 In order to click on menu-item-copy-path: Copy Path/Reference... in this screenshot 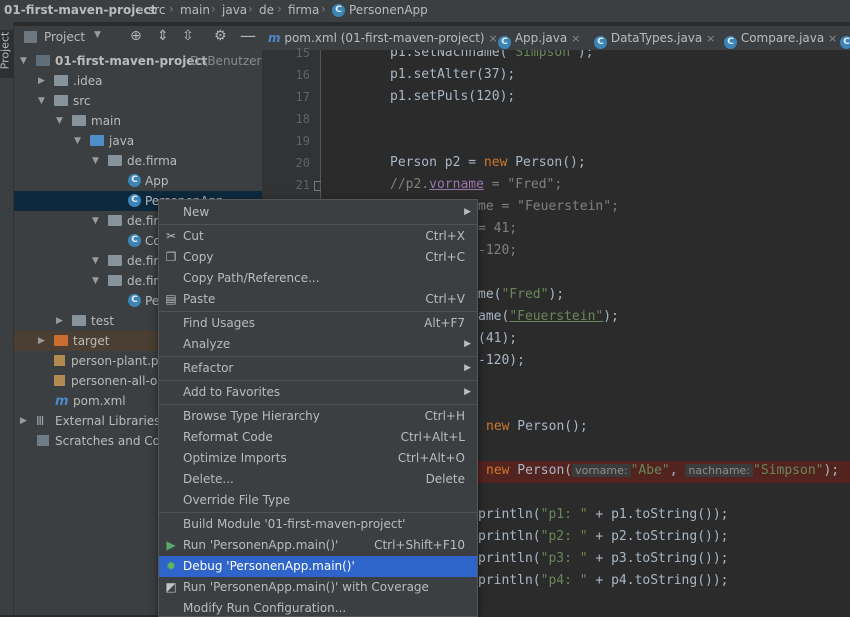, I will do `click(318, 278)`.